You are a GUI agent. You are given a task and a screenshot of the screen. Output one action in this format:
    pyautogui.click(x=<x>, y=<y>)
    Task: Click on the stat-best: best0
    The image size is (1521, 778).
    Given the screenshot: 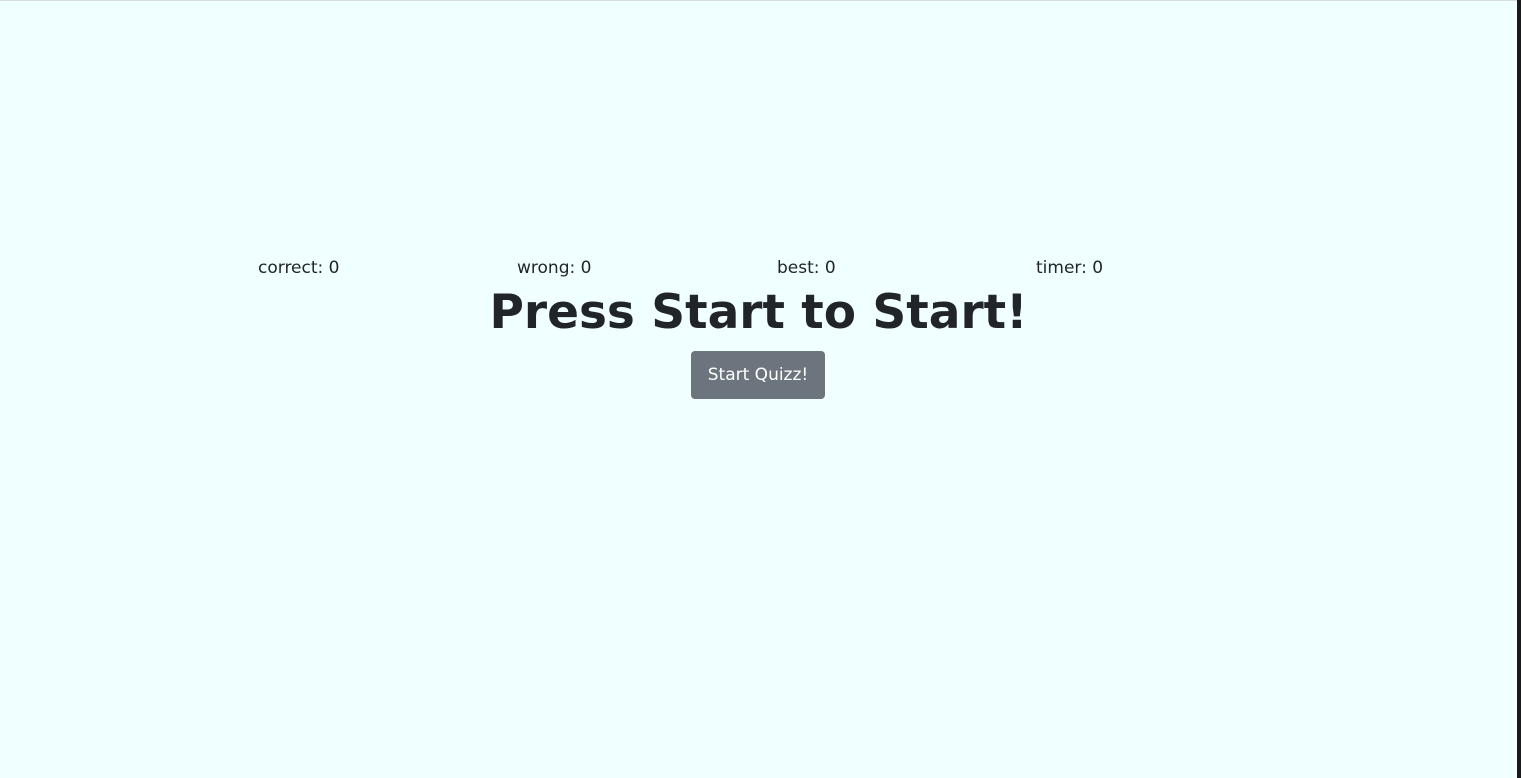 What is the action you would take?
    pyautogui.click(x=806, y=268)
    